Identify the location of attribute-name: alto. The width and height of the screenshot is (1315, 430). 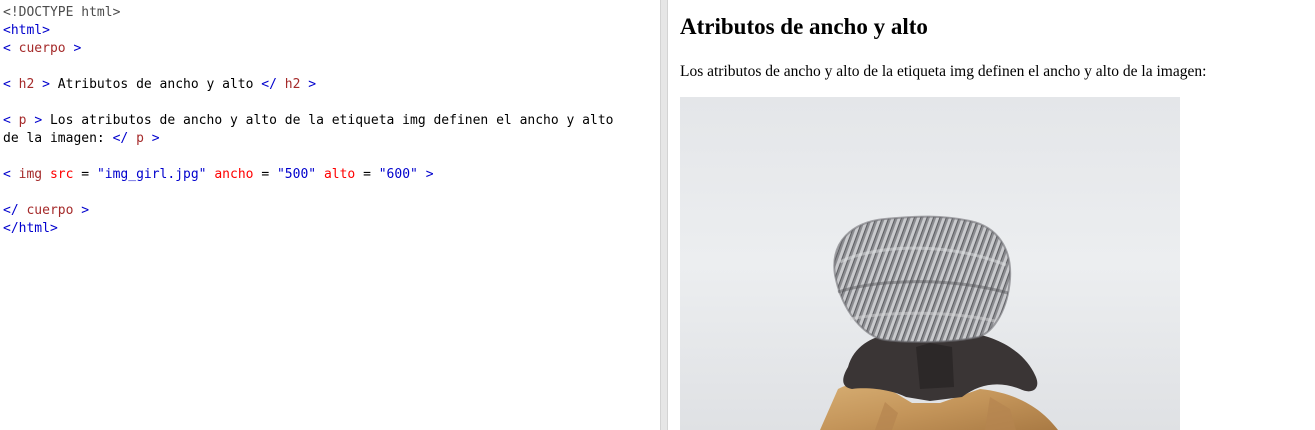
(339, 174).